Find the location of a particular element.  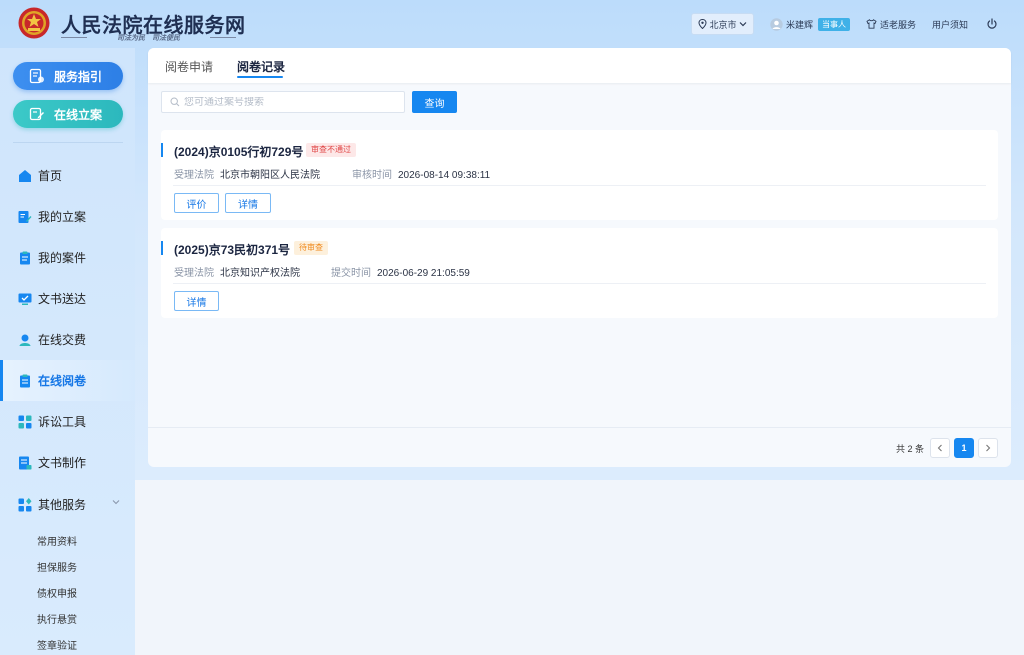

service-guide-icon is located at coordinates (36, 76).